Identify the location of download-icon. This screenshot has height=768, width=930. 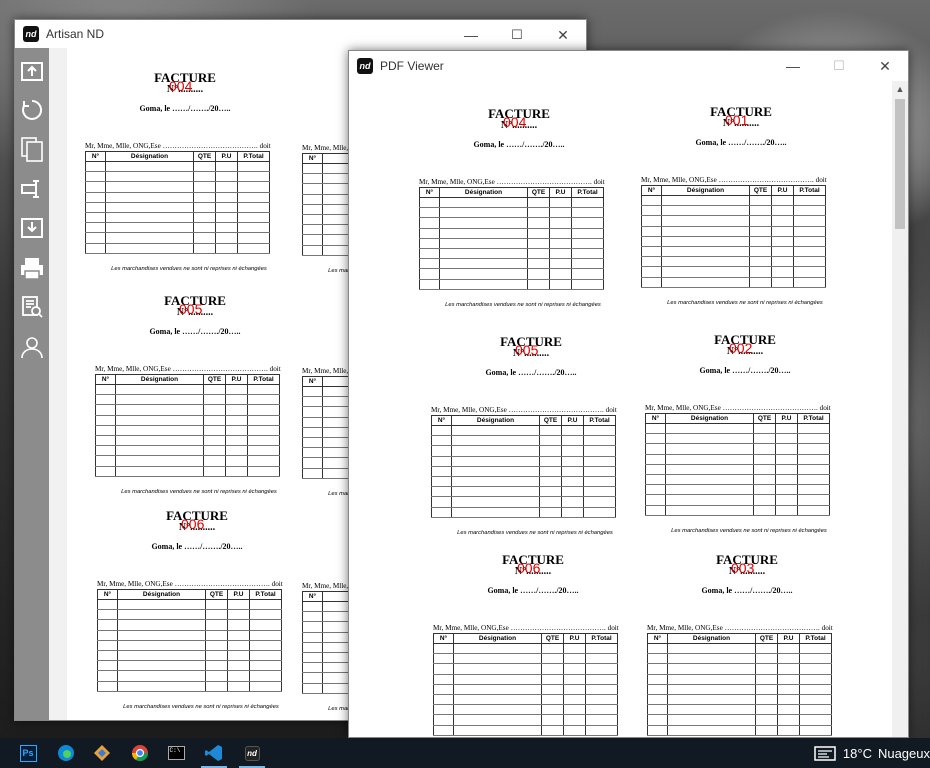
(32, 228).